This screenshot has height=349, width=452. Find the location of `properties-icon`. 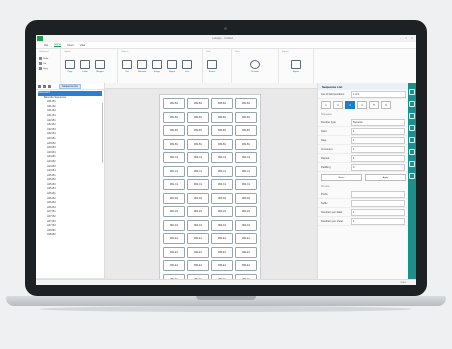

properties-icon is located at coordinates (412, 92).